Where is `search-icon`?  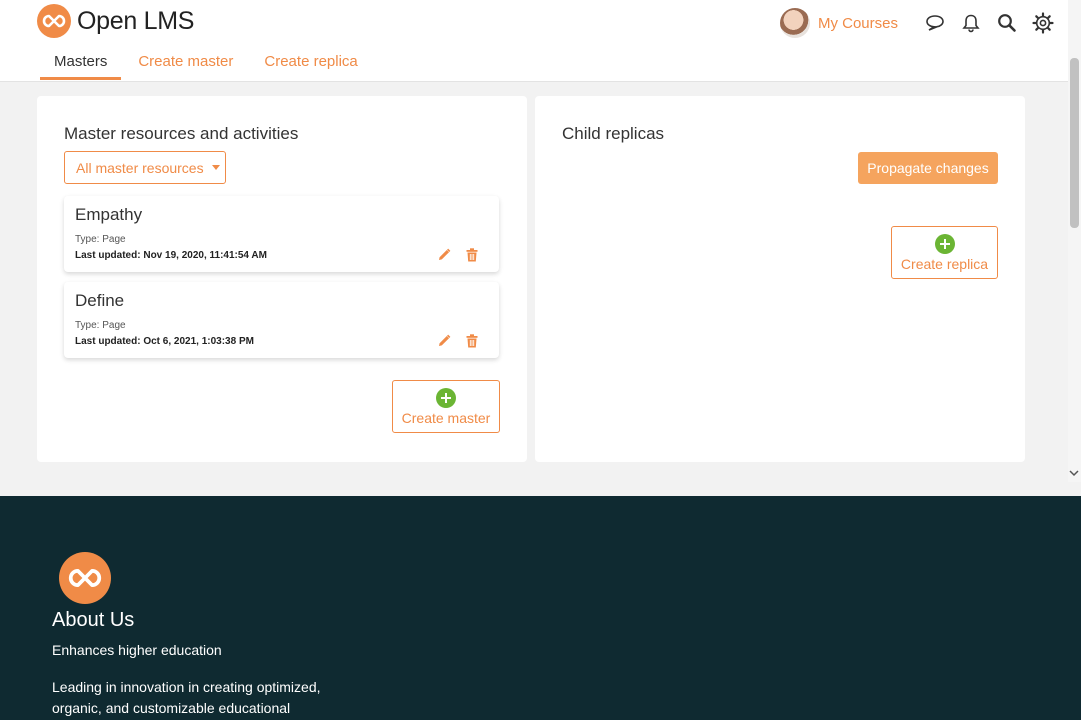
search-icon is located at coordinates (1007, 23).